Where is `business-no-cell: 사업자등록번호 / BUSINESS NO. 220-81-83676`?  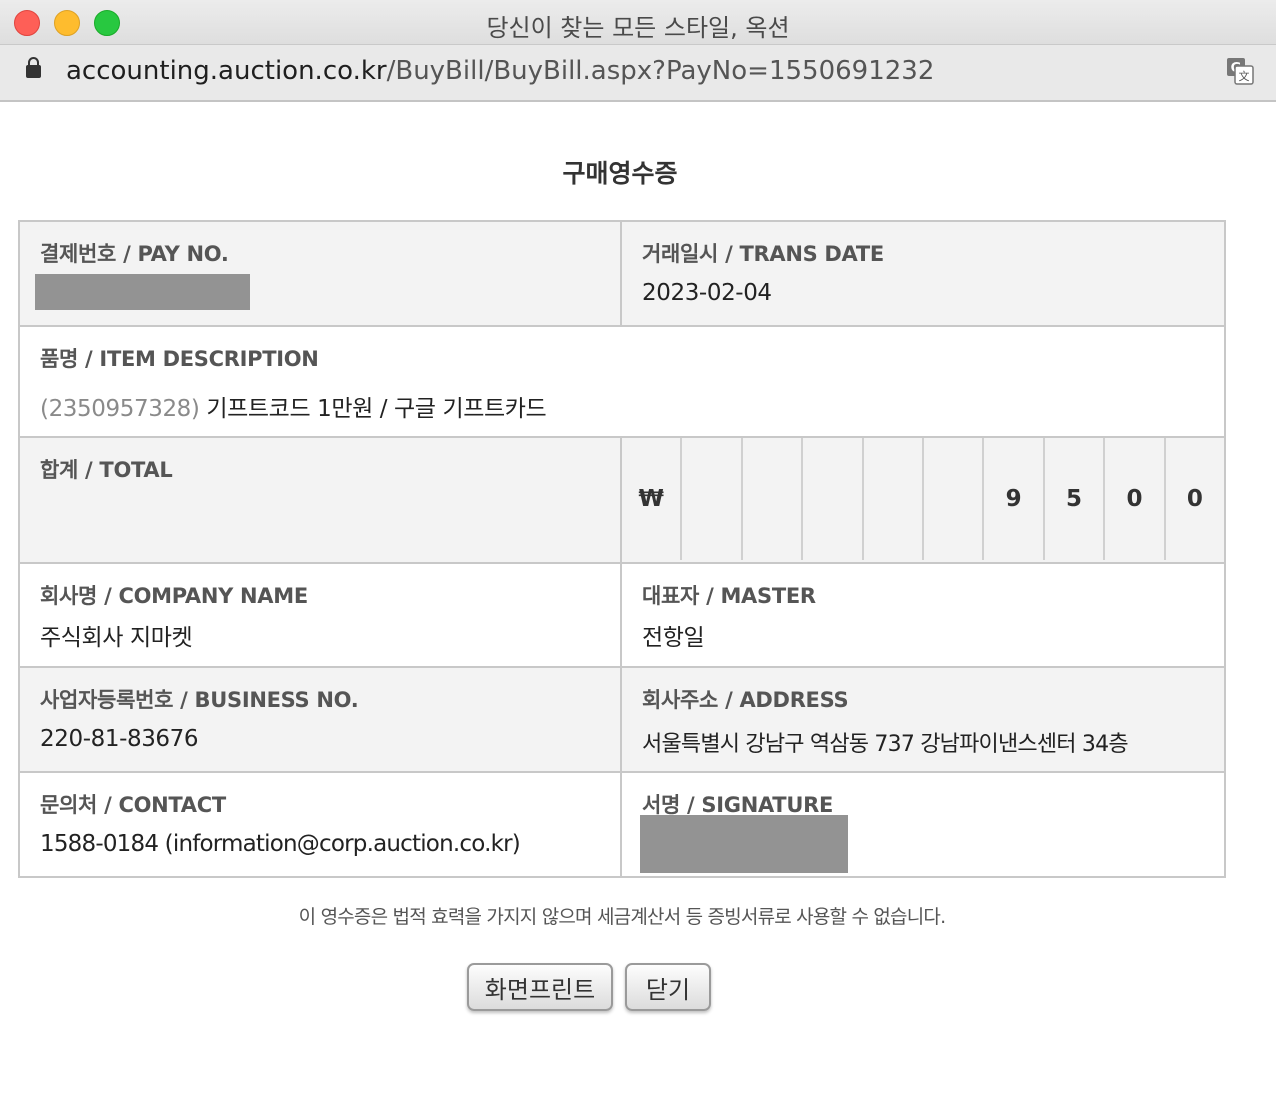
business-no-cell: 사업자등록번호 / BUSINESS NO. 220-81-83676 is located at coordinates (320, 719).